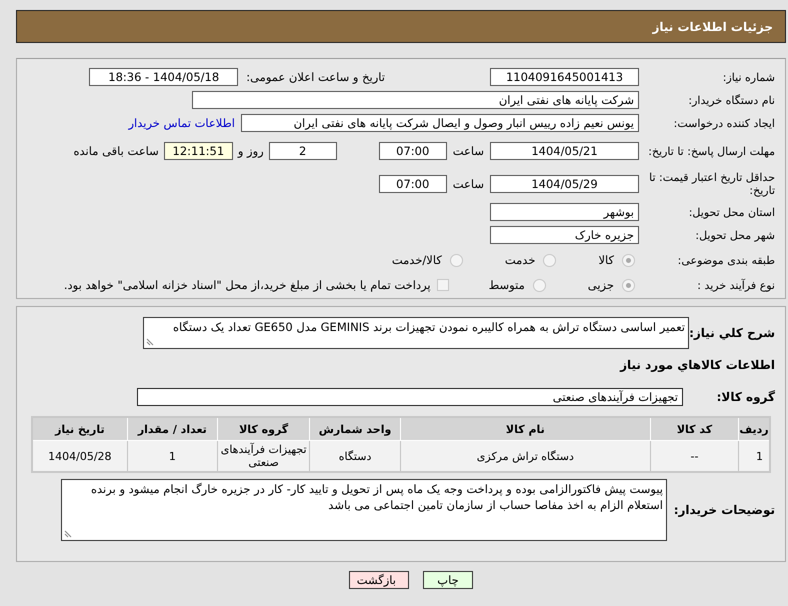 The image size is (788, 606). Describe the element at coordinates (564, 212) in the screenshot. I see `province-field: بوشهر` at that location.